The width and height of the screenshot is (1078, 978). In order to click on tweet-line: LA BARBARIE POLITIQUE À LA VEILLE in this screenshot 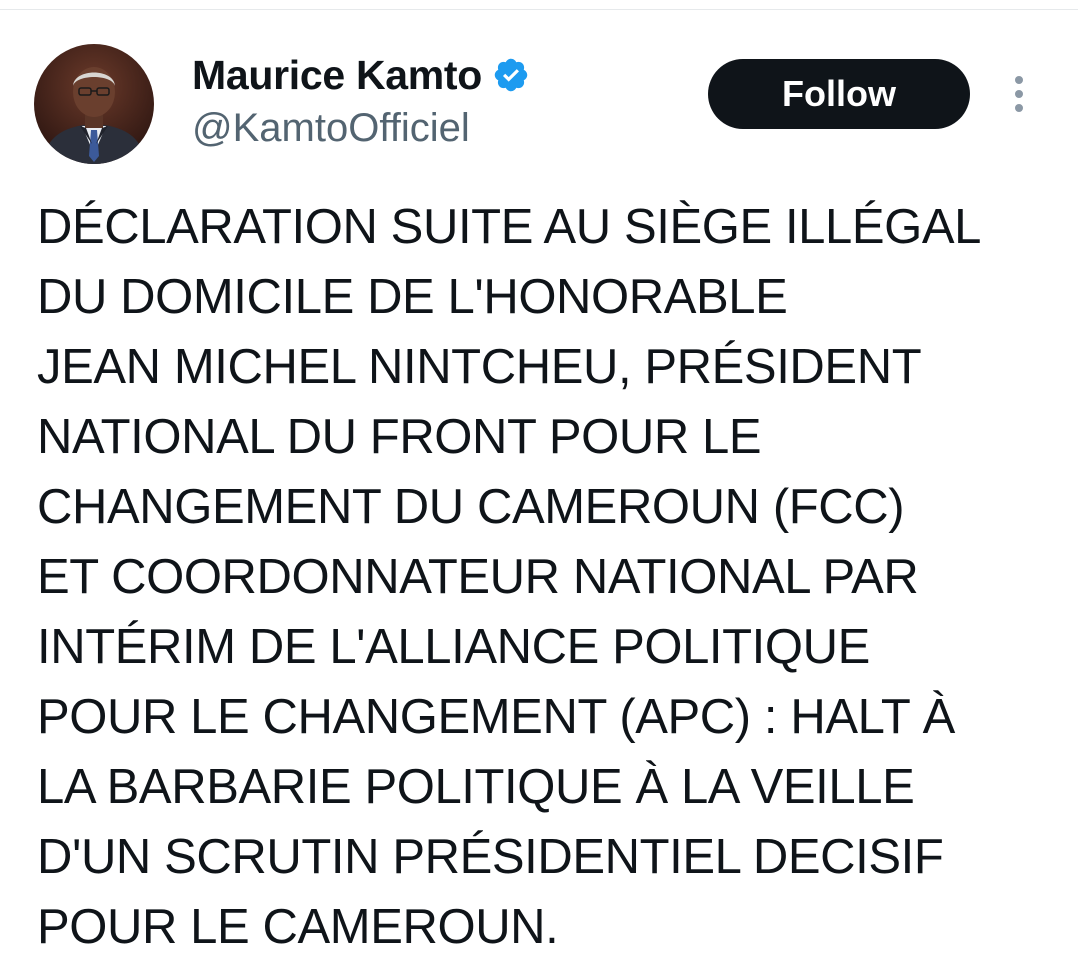, I will do `click(476, 787)`.